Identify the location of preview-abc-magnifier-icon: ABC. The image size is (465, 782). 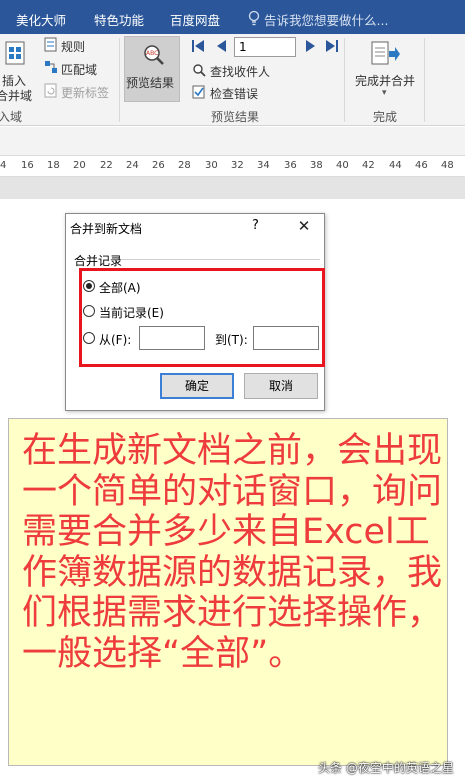
(154, 55).